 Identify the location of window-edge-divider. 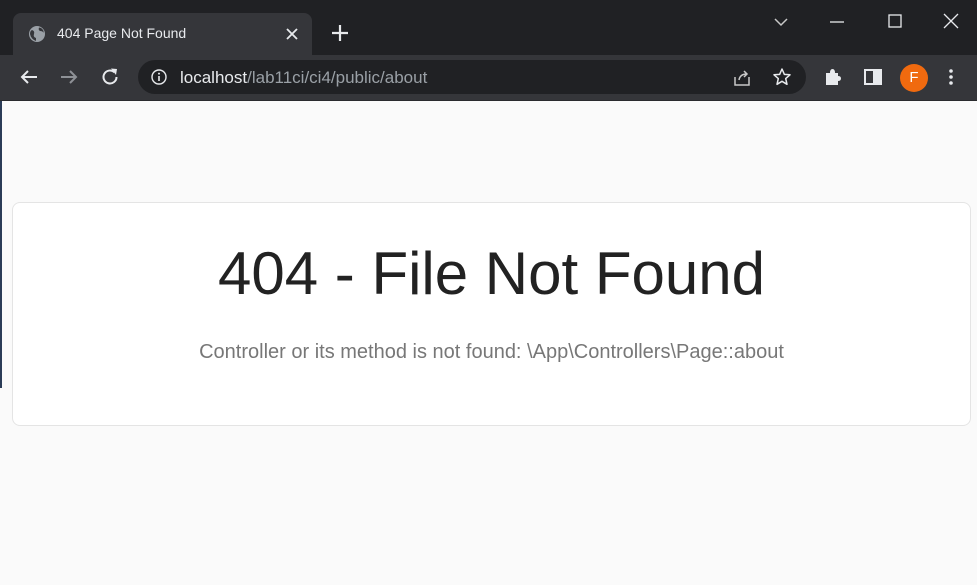
(1, 244).